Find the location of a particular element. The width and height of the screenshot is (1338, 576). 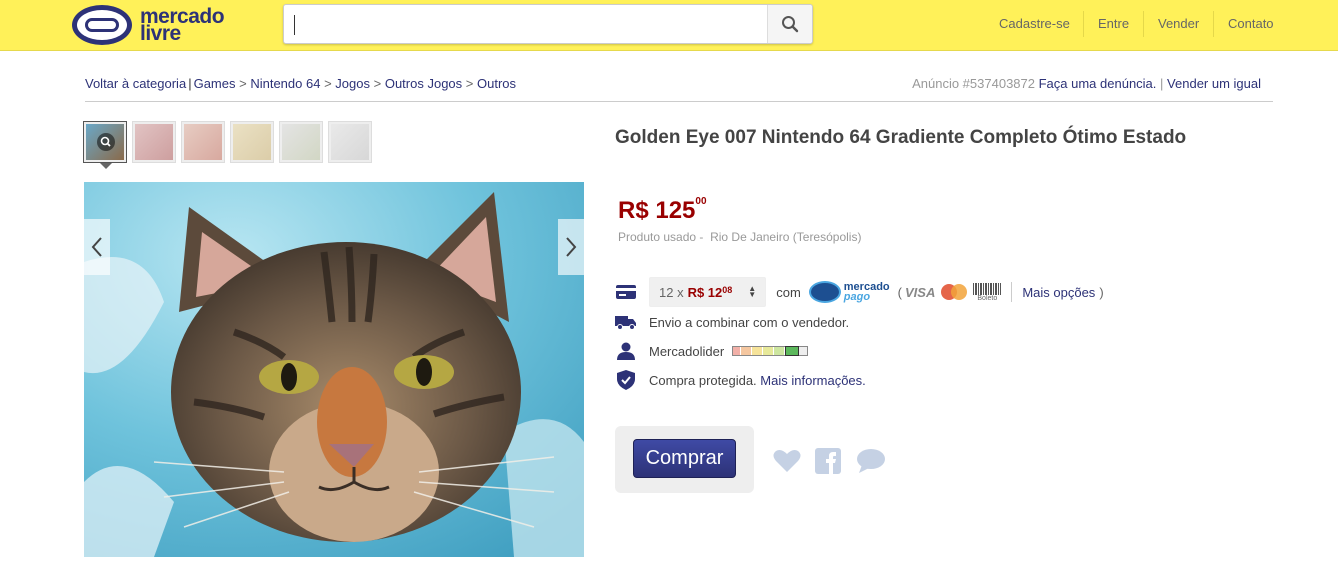

nav-login: Entre is located at coordinates (1113, 24).